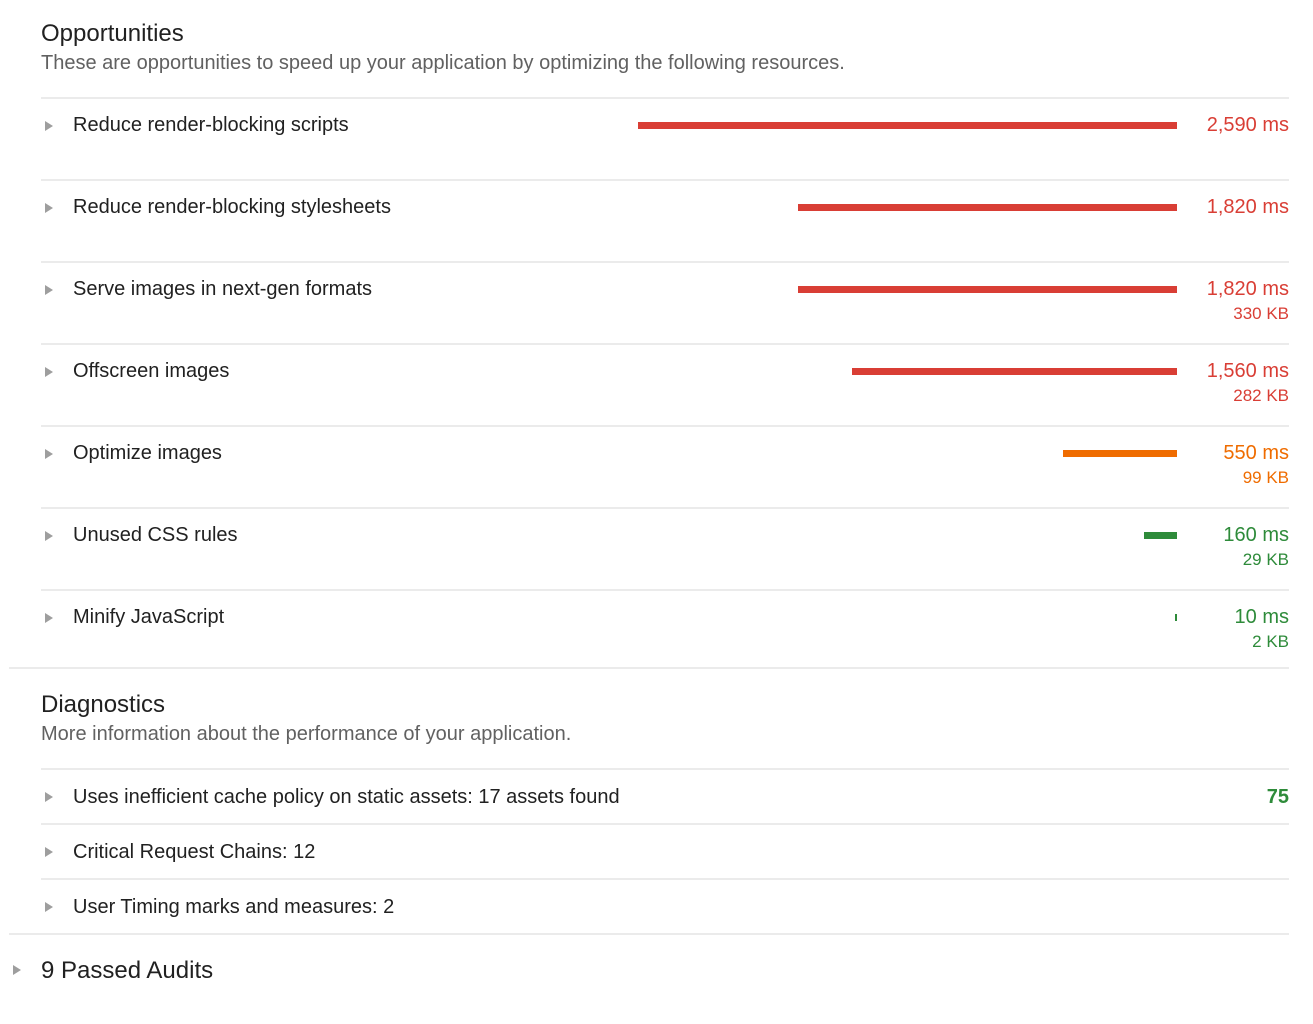 The width and height of the screenshot is (1313, 1024). I want to click on opportunity-title: Minify JavaScript, so click(149, 617).